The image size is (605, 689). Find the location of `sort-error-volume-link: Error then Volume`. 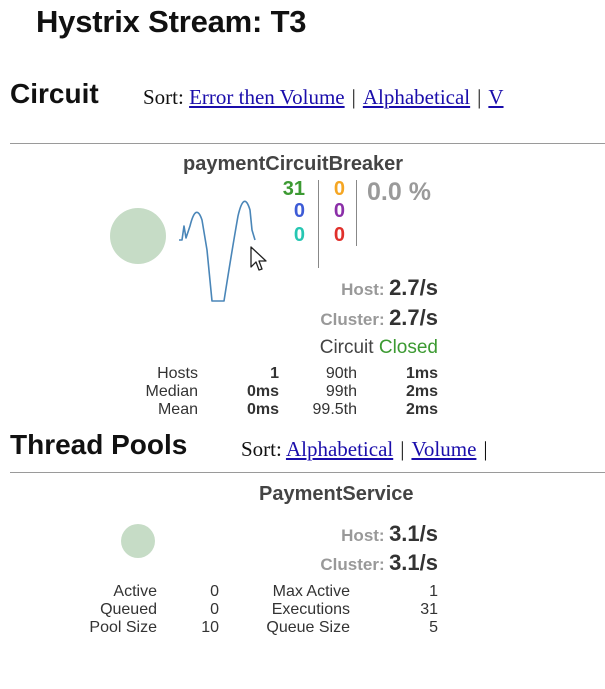

sort-error-volume-link: Error then Volume is located at coordinates (267, 97).